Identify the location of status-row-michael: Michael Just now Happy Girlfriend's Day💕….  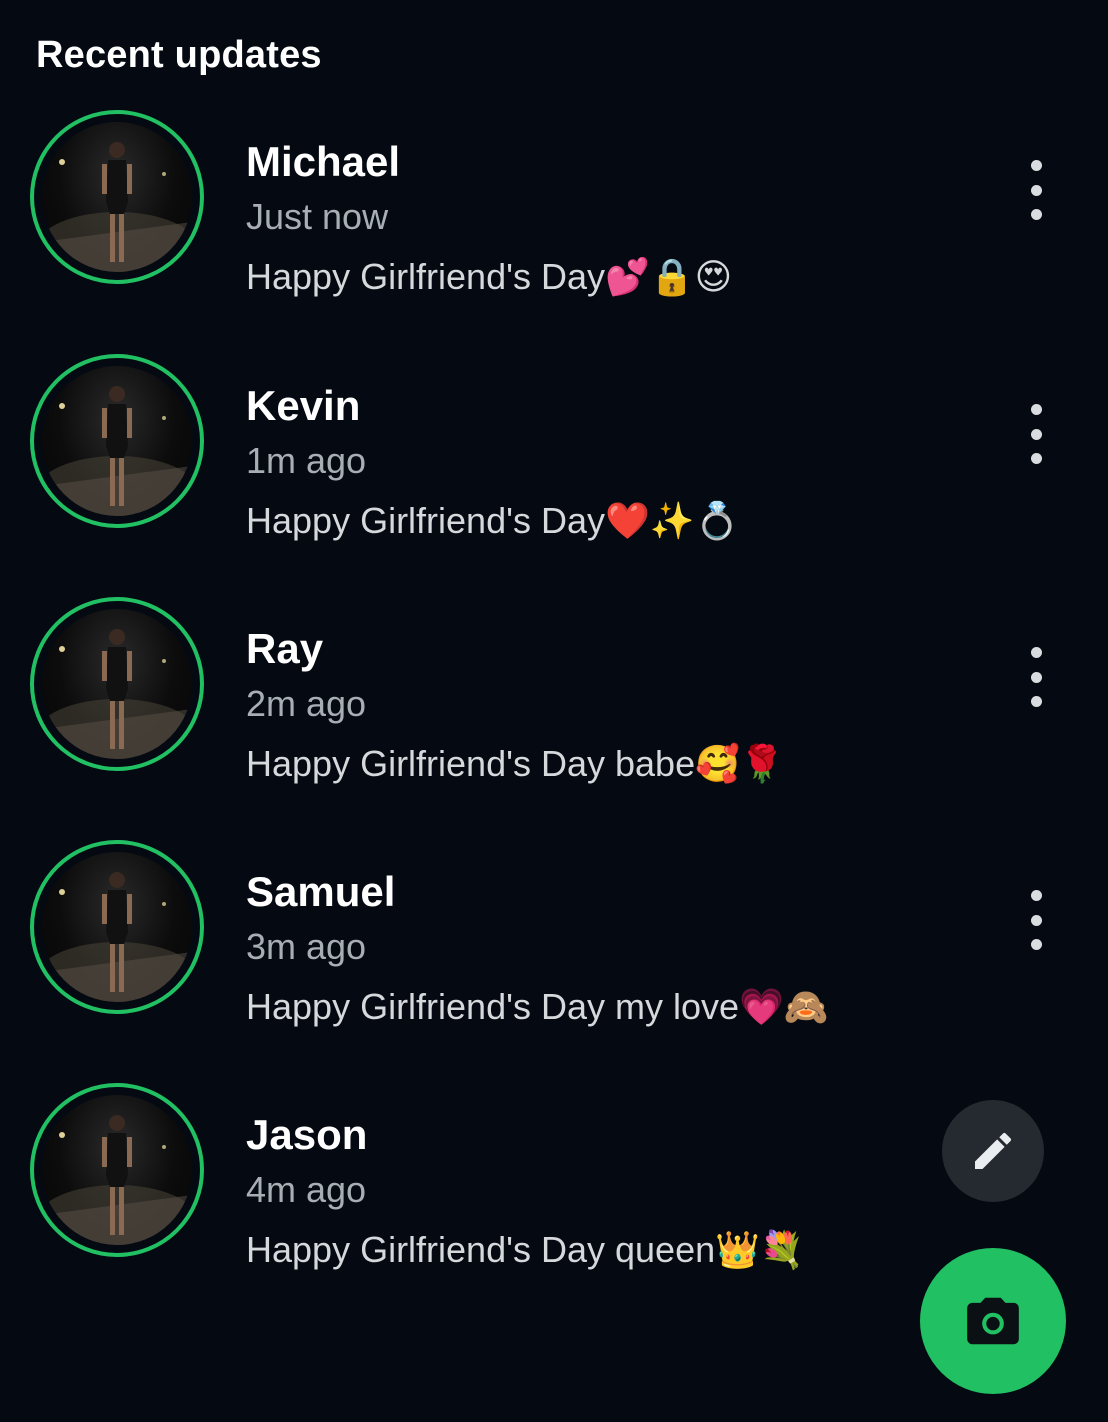
(554, 210).